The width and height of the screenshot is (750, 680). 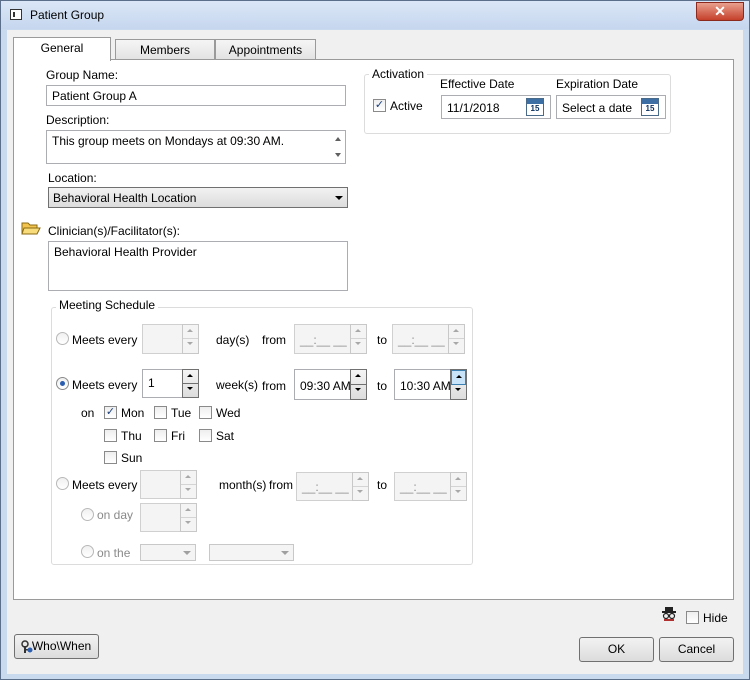 What do you see at coordinates (190, 383) in the screenshot?
I see `week-interval-stepper` at bounding box center [190, 383].